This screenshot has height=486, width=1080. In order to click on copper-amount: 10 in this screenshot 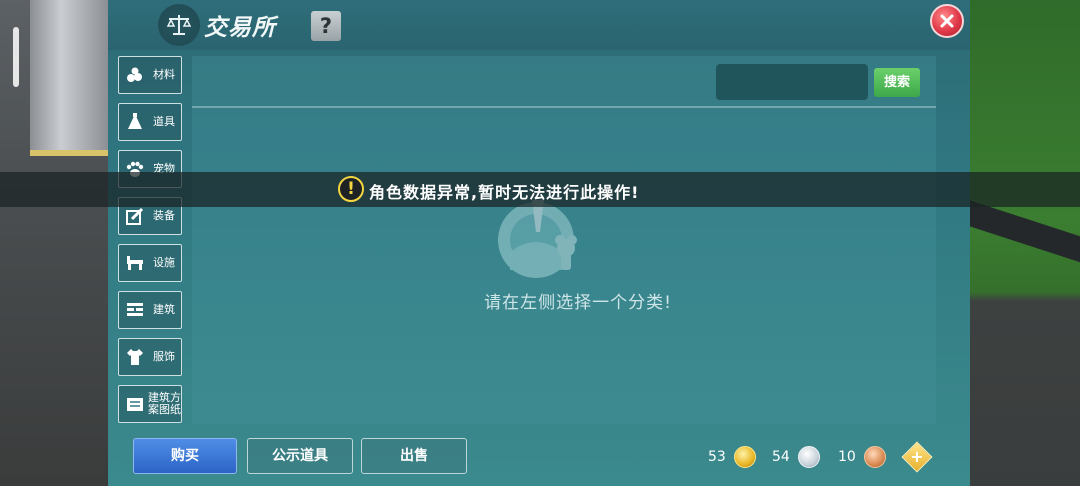, I will do `click(847, 457)`.